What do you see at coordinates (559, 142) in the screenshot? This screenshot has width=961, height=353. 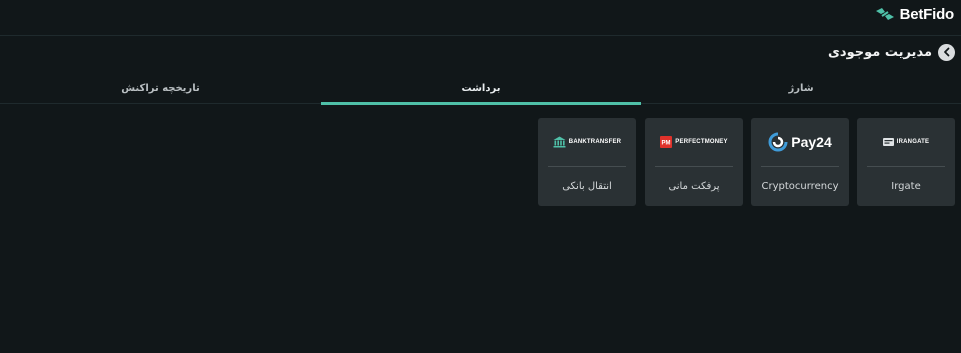 I see `bank-icon` at bounding box center [559, 142].